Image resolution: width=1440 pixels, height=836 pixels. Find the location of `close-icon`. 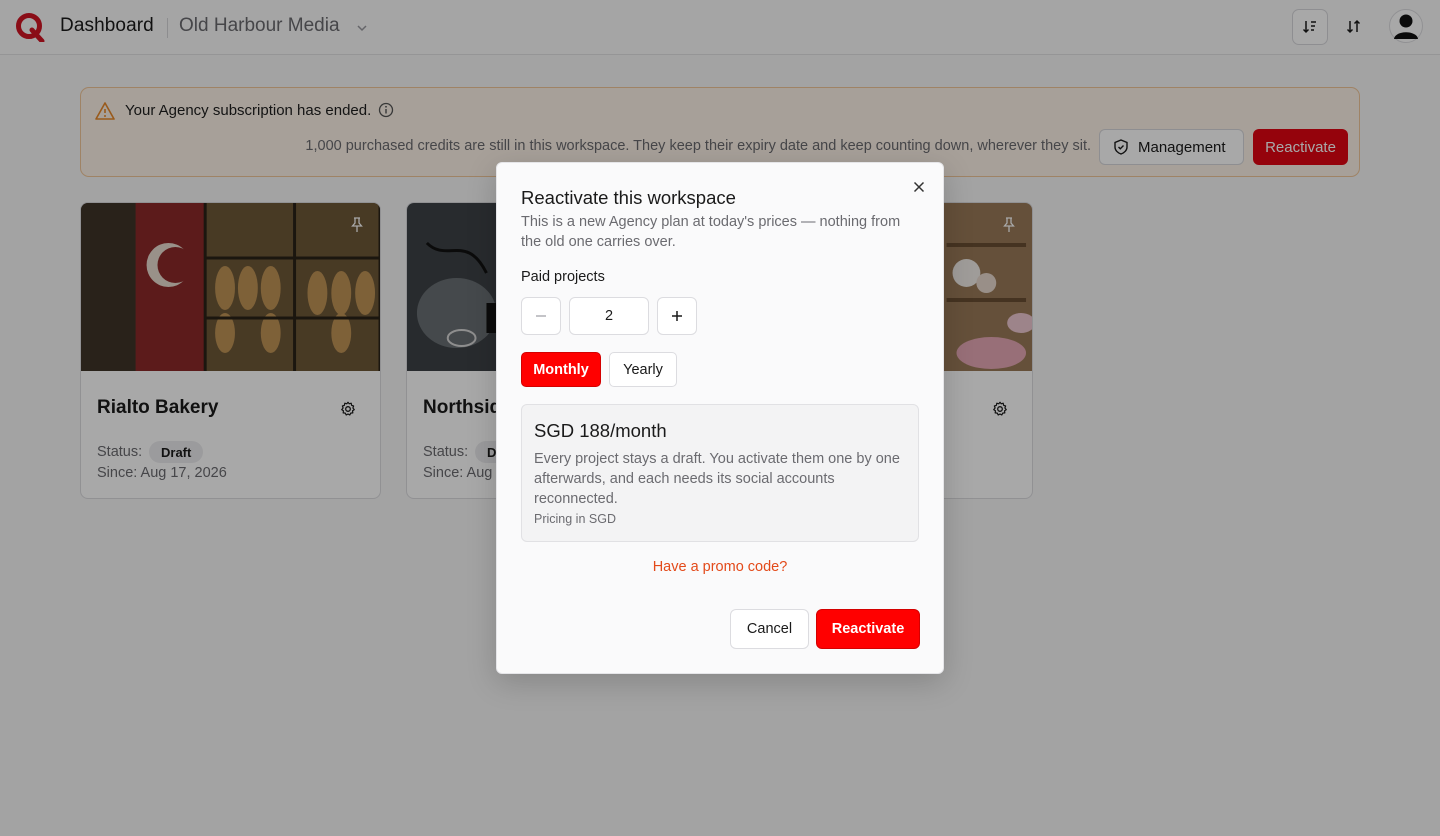

close-icon is located at coordinates (919, 187).